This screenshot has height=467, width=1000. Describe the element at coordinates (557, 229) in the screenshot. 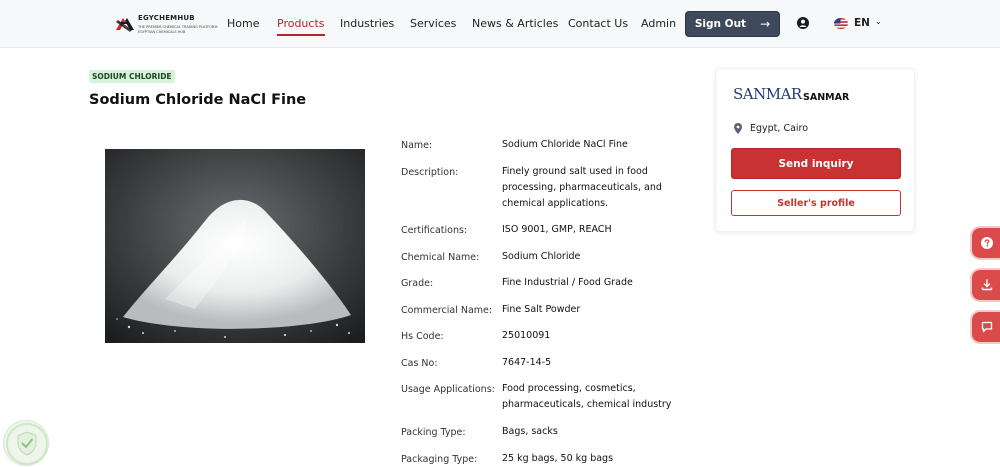

I see `spec-value-certifications: ISO 9001, GMP, REACH` at that location.